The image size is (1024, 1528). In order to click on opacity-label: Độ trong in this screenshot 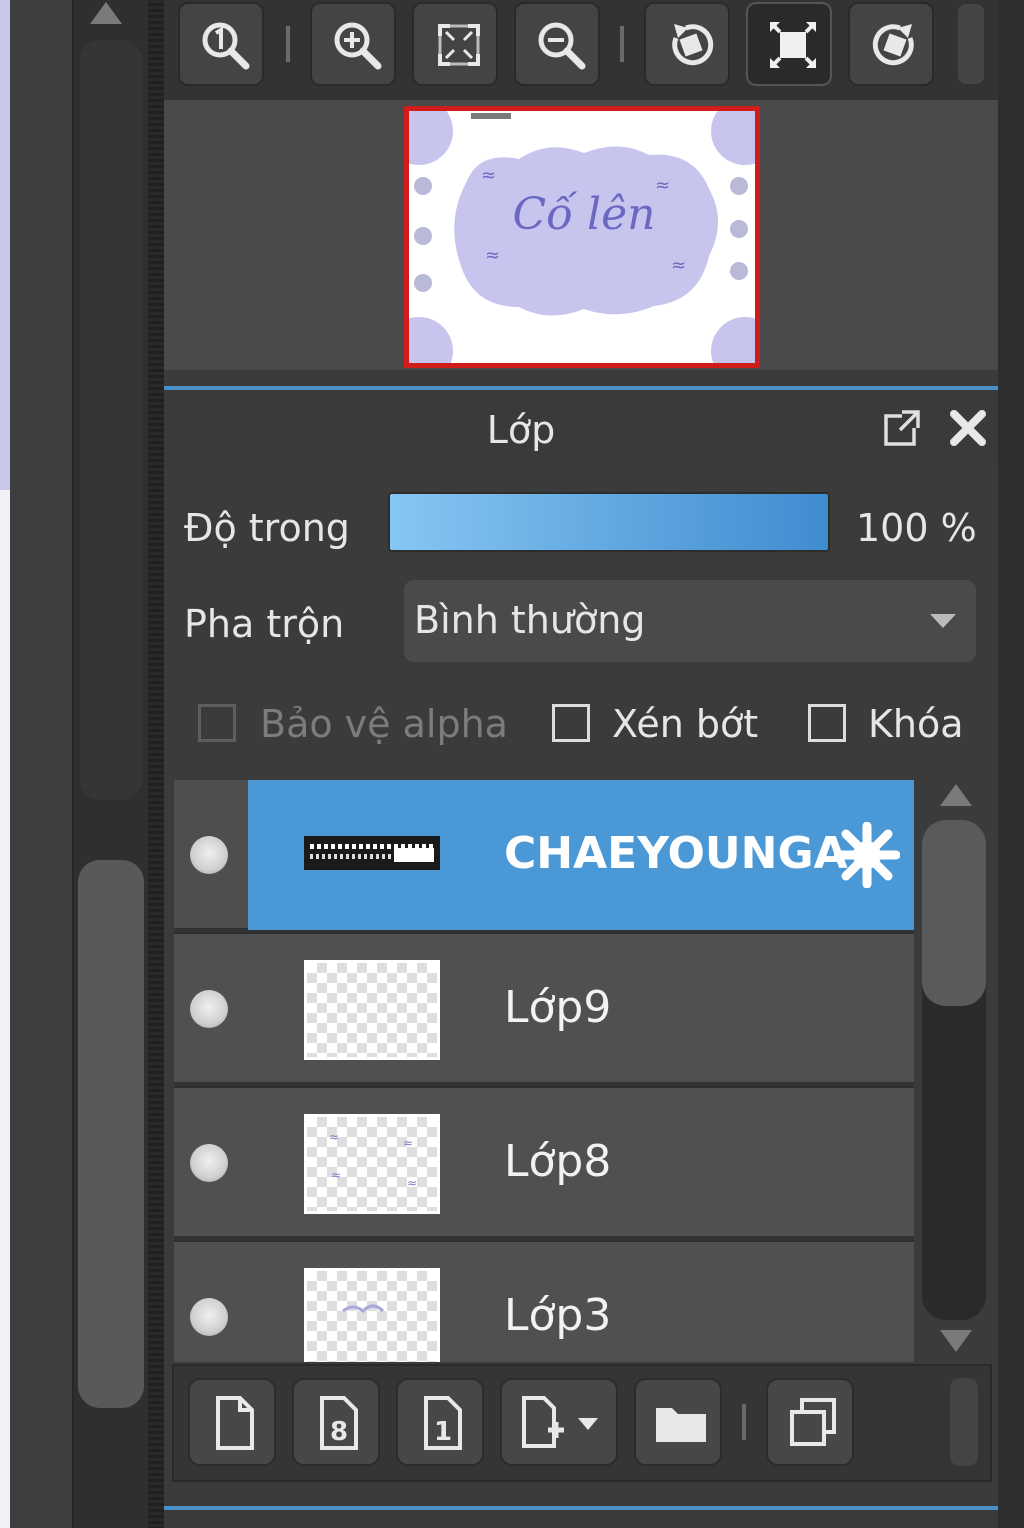, I will do `click(267, 528)`.